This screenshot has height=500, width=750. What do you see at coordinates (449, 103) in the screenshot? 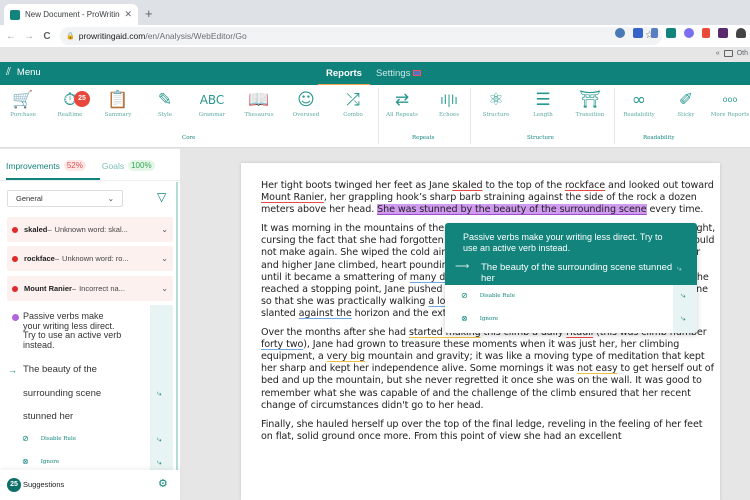
I see `tool-echoes: ıl|lı Echoes` at bounding box center [449, 103].